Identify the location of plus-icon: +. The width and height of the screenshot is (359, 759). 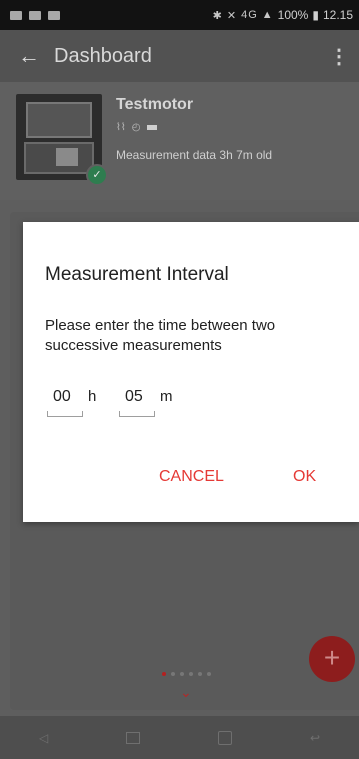
(332, 657).